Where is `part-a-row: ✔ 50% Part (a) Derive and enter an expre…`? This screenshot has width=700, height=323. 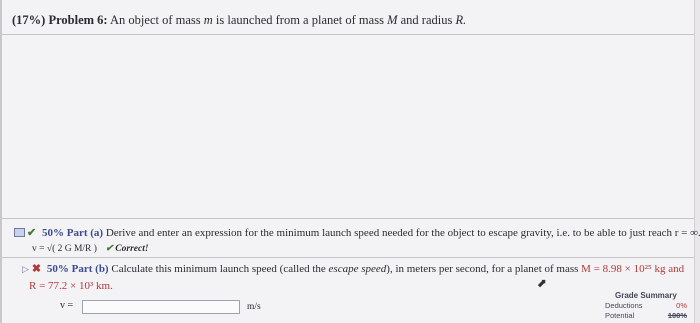 part-a-row: ✔ 50% Part (a) Derive and enter an expre… is located at coordinates (357, 232).